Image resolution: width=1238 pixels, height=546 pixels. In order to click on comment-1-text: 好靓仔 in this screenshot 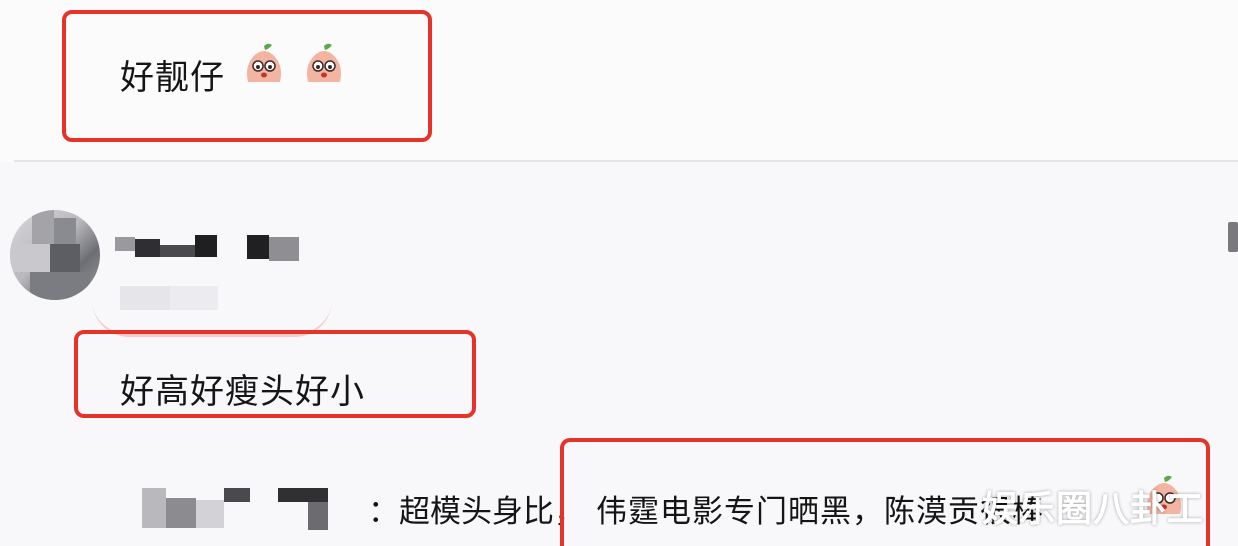, I will do `click(172, 78)`.